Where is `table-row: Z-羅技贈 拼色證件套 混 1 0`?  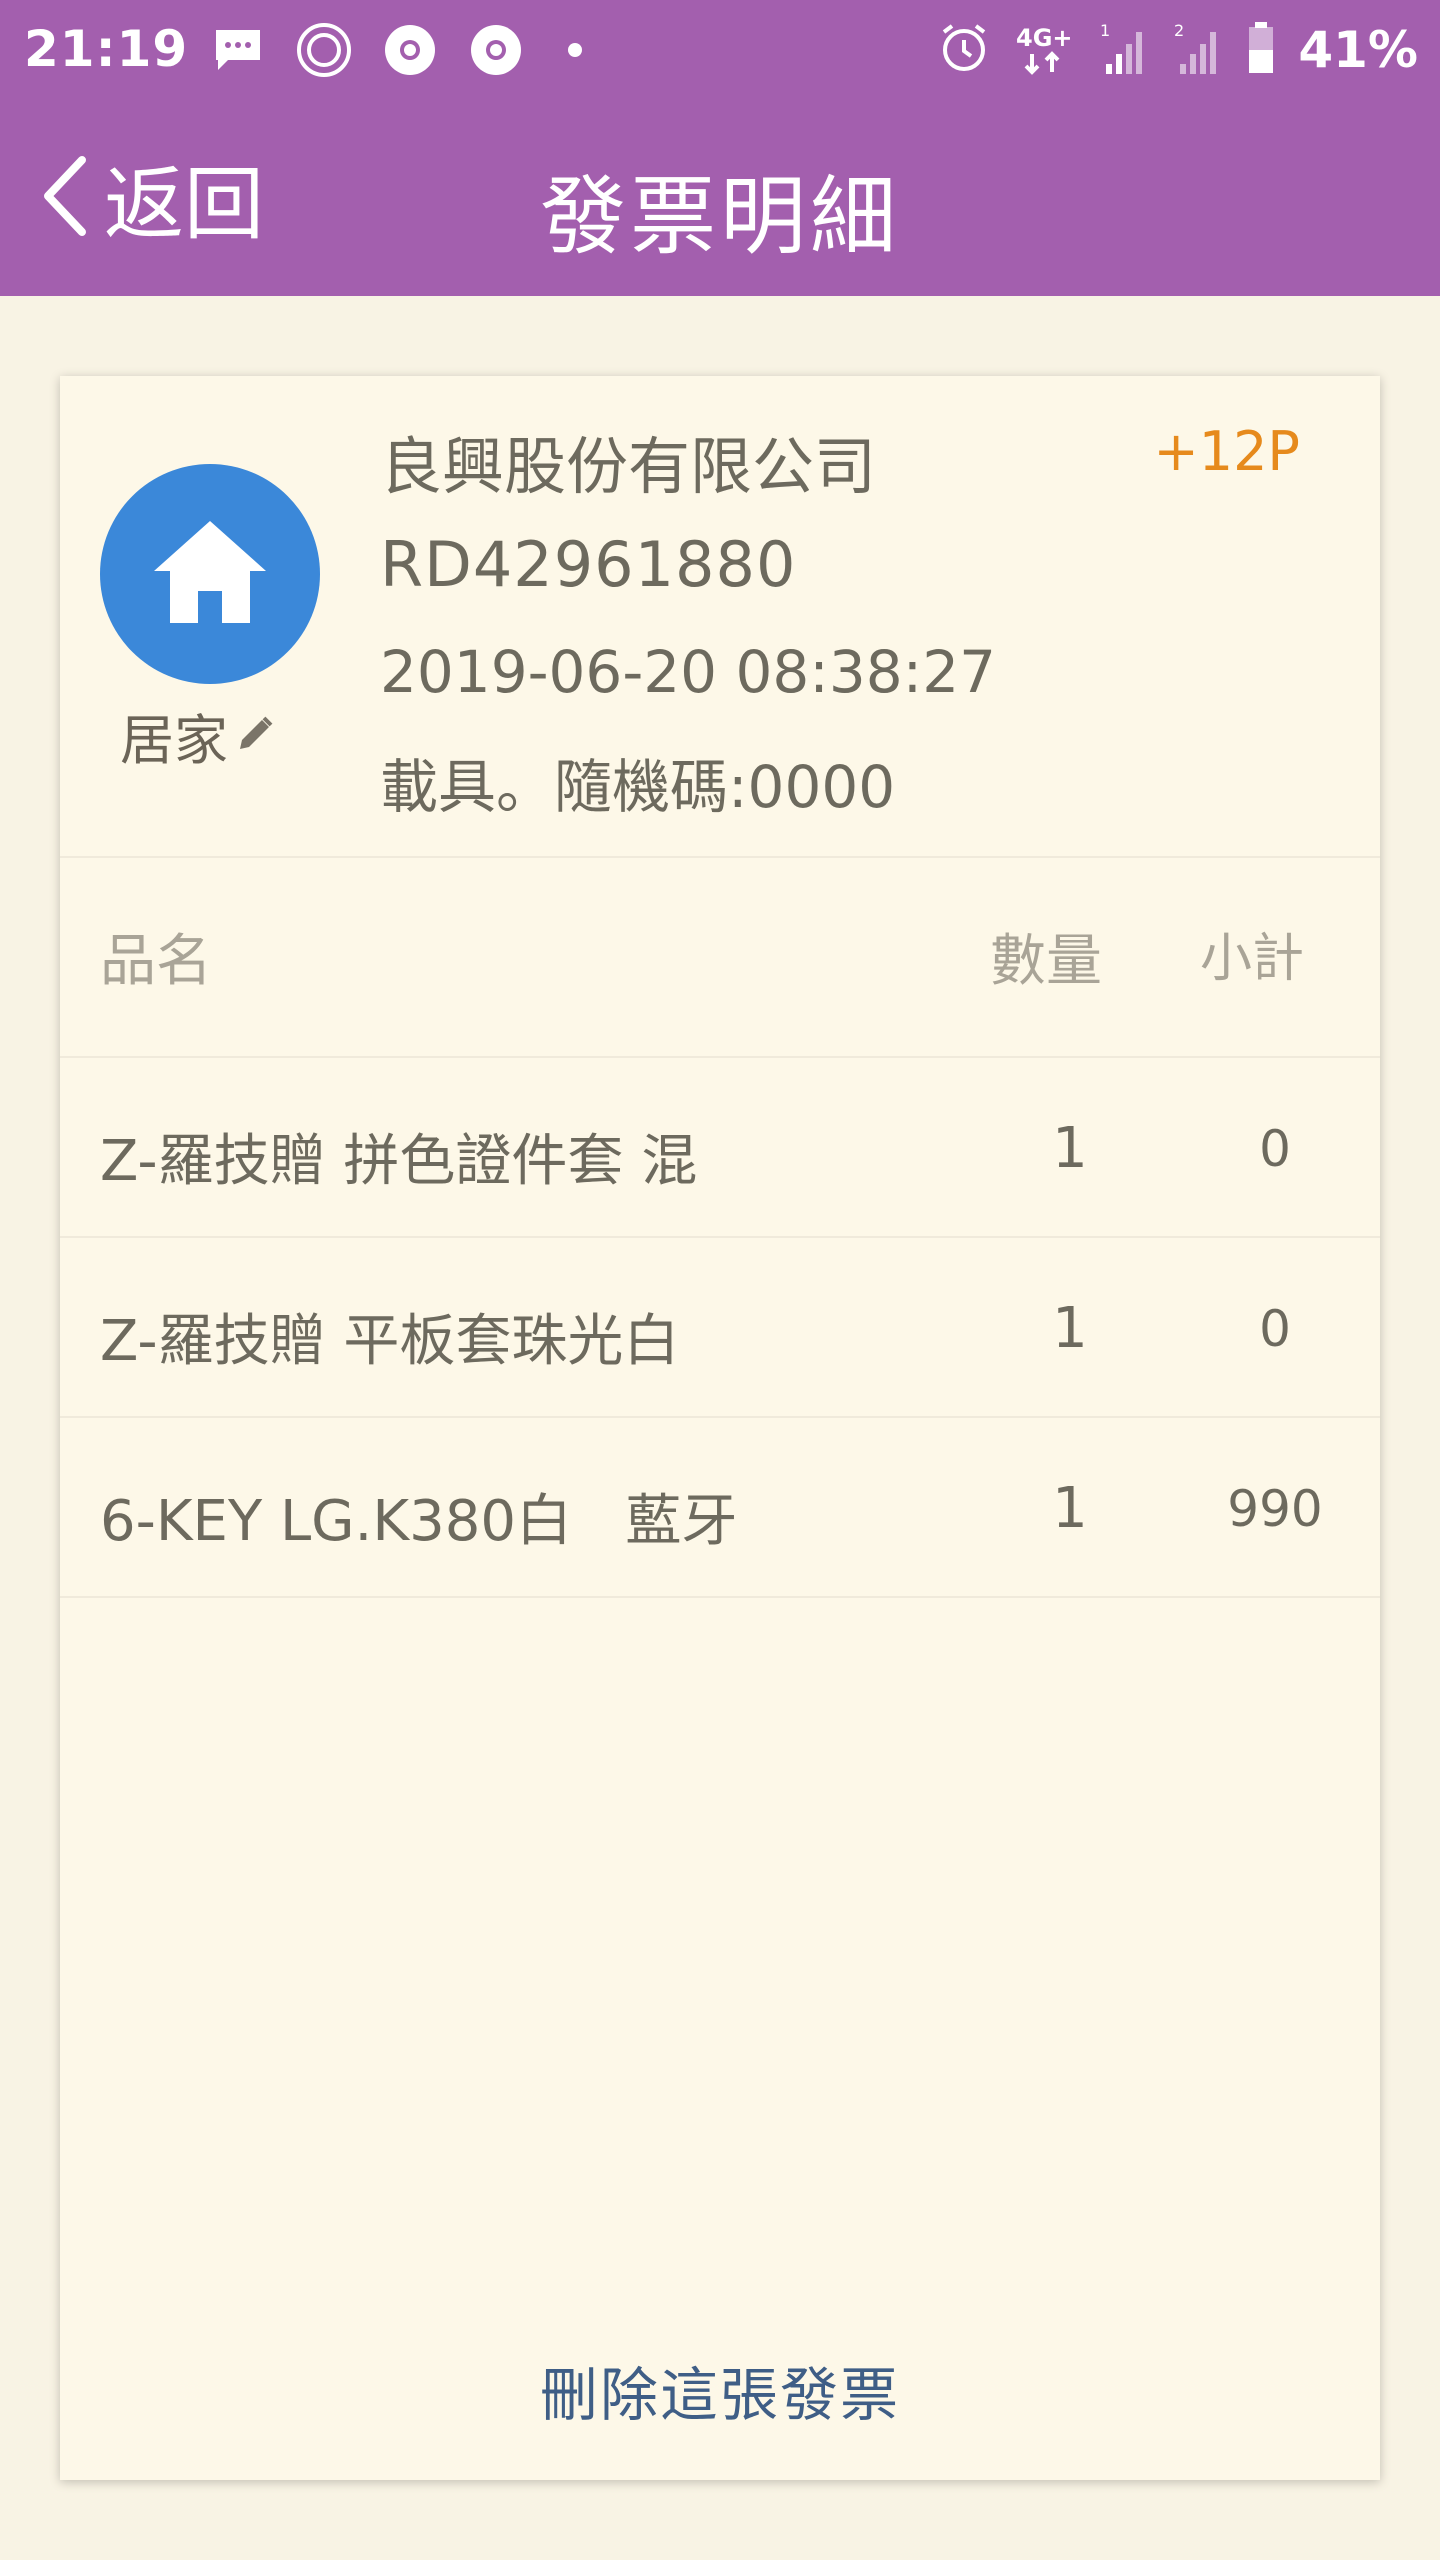 table-row: Z-羅技贈 拼色證件套 混 1 0 is located at coordinates (720, 1146).